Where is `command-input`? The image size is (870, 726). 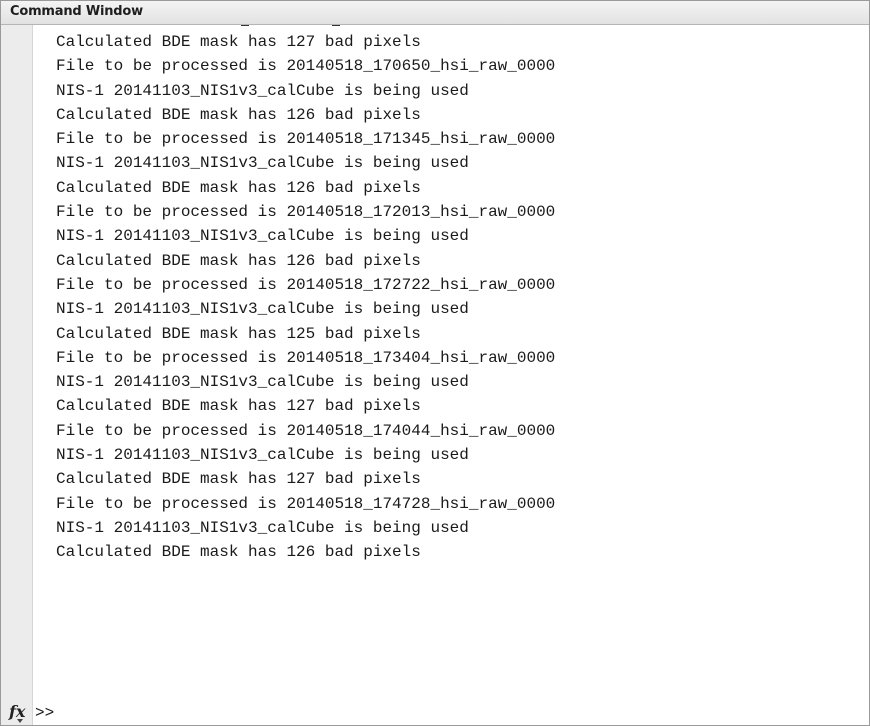
command-input is located at coordinates (464, 713).